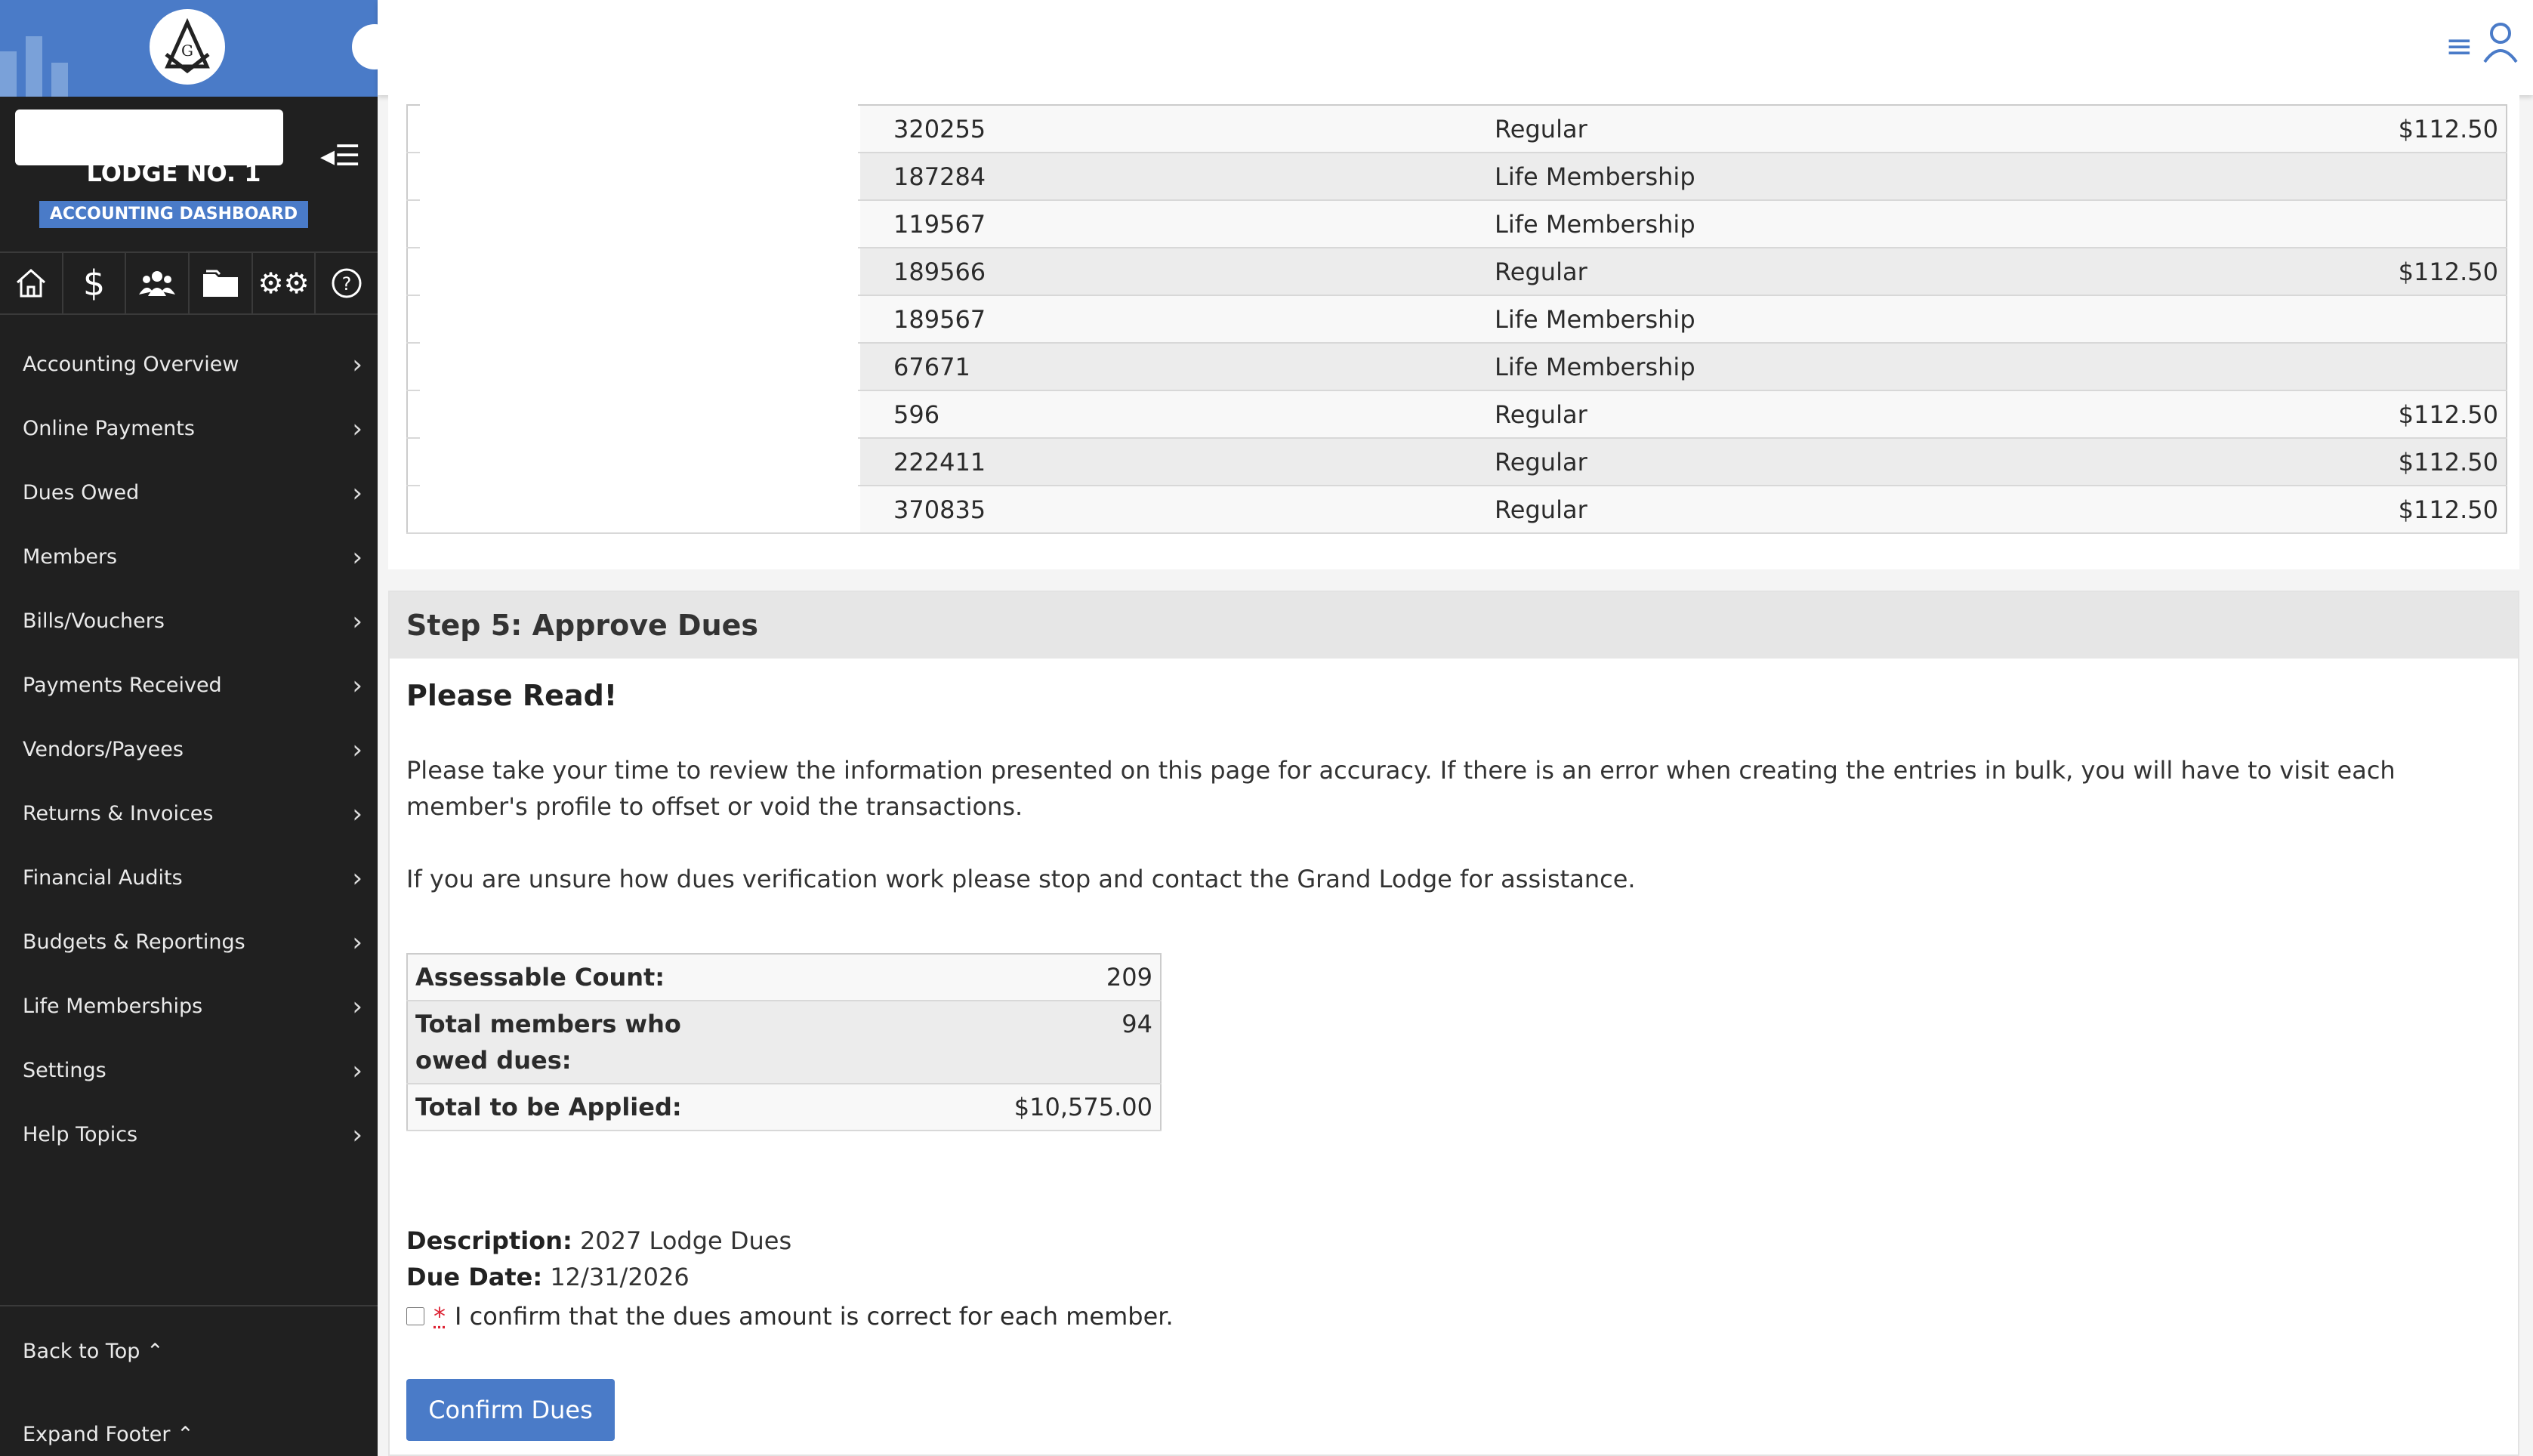 The image size is (2533, 1456). Describe the element at coordinates (1178, 224) in the screenshot. I see `member-id-cell: 119567` at that location.